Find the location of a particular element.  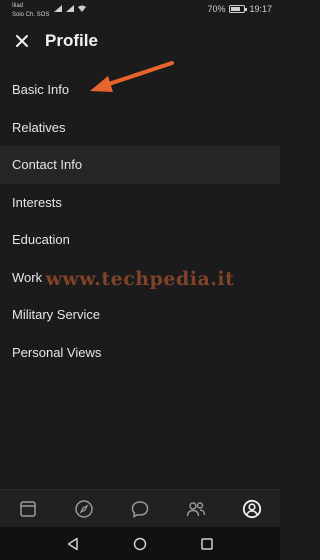

chat-icon is located at coordinates (140, 509).